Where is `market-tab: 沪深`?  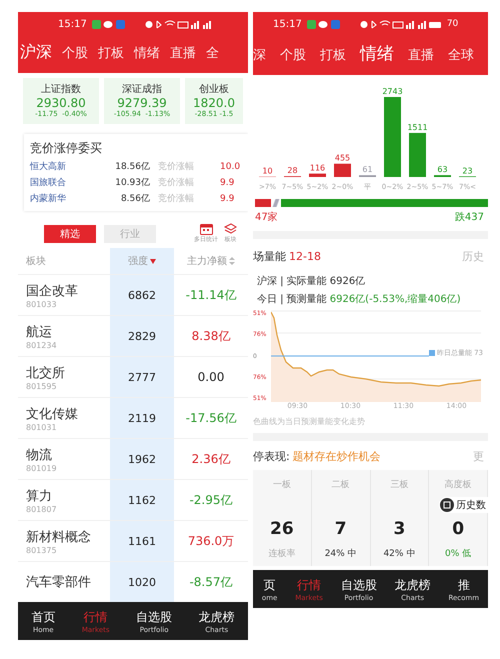
market-tab: 沪深 is located at coordinates (36, 52).